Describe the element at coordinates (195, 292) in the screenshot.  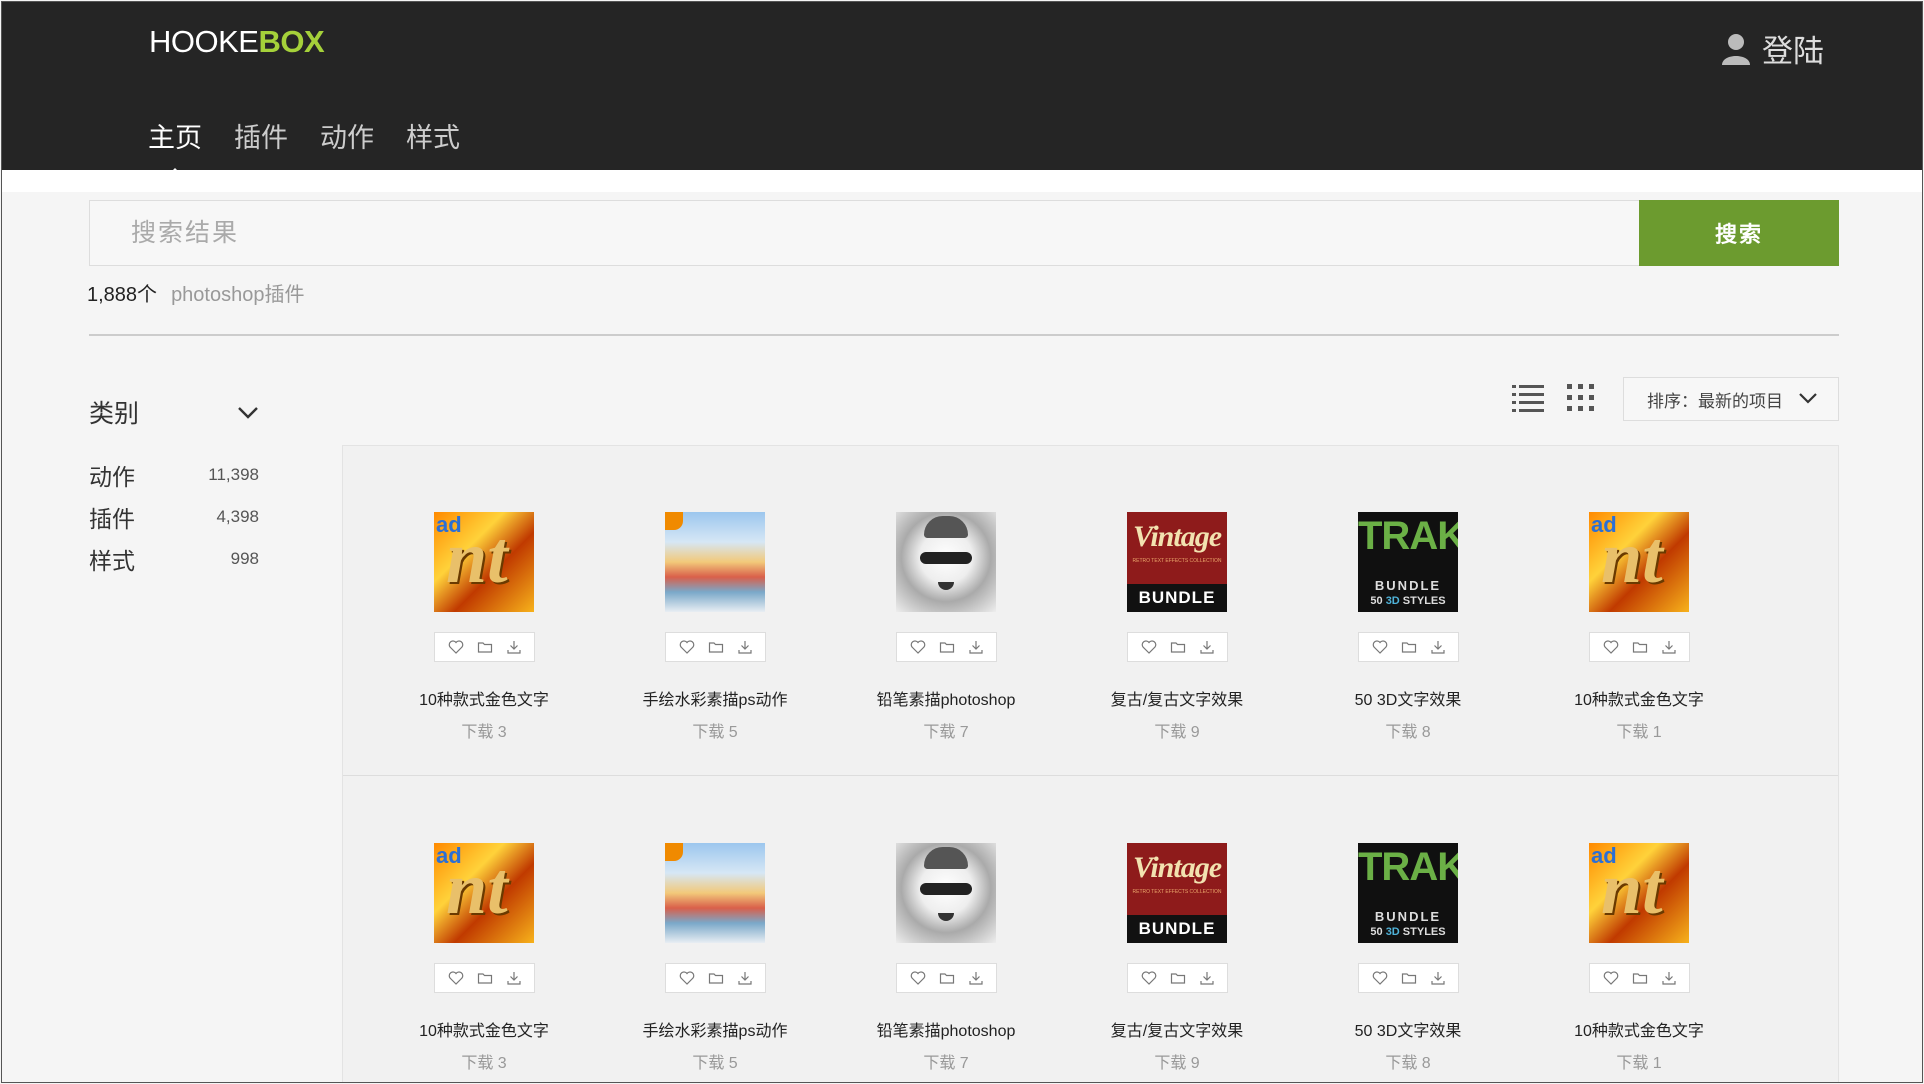
I see `result-summary: 1,888个 photoshop插件` at that location.